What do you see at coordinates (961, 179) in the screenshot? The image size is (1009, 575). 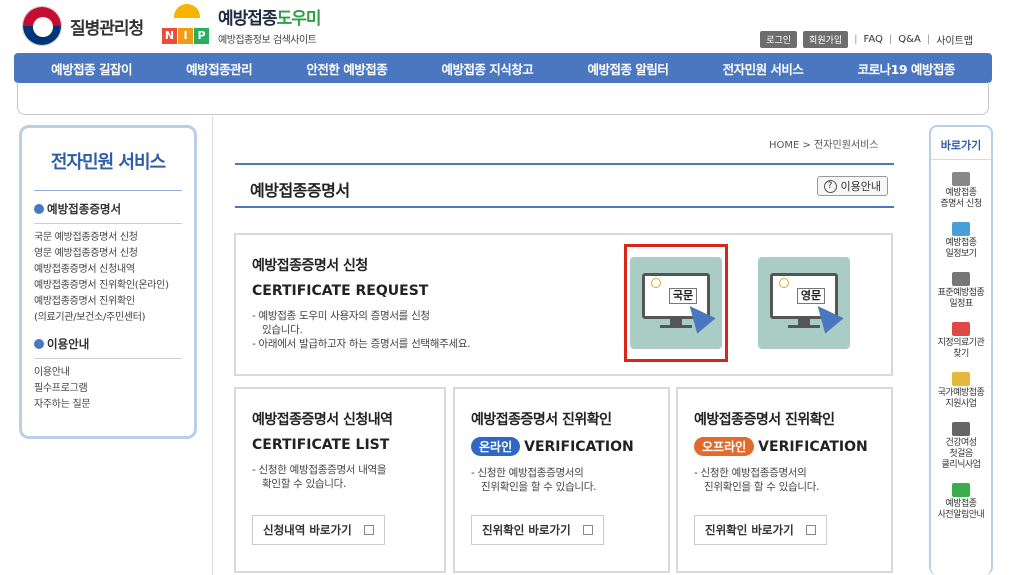 I see `printer-icon` at bounding box center [961, 179].